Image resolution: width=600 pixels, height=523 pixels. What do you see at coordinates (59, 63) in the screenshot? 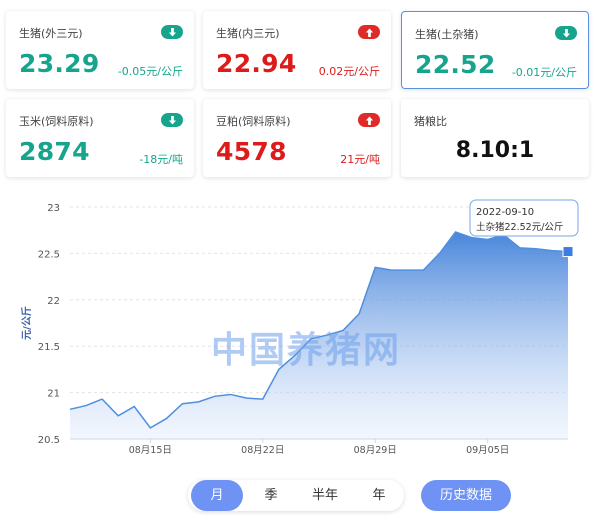
I see `card-price: 23.29` at bounding box center [59, 63].